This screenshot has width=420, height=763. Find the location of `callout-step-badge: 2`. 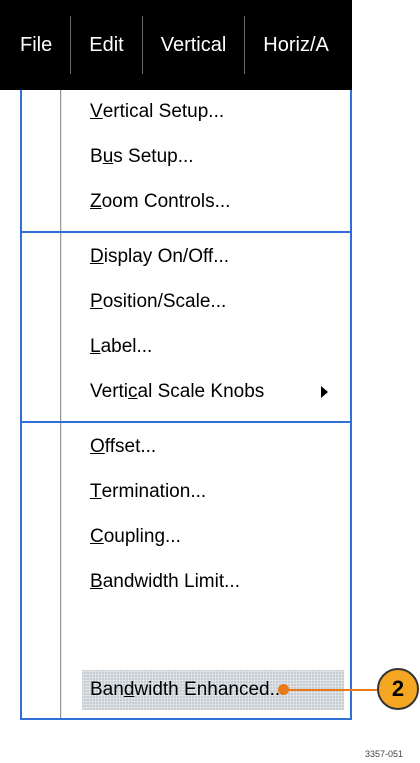

callout-step-badge: 2 is located at coordinates (398, 689).